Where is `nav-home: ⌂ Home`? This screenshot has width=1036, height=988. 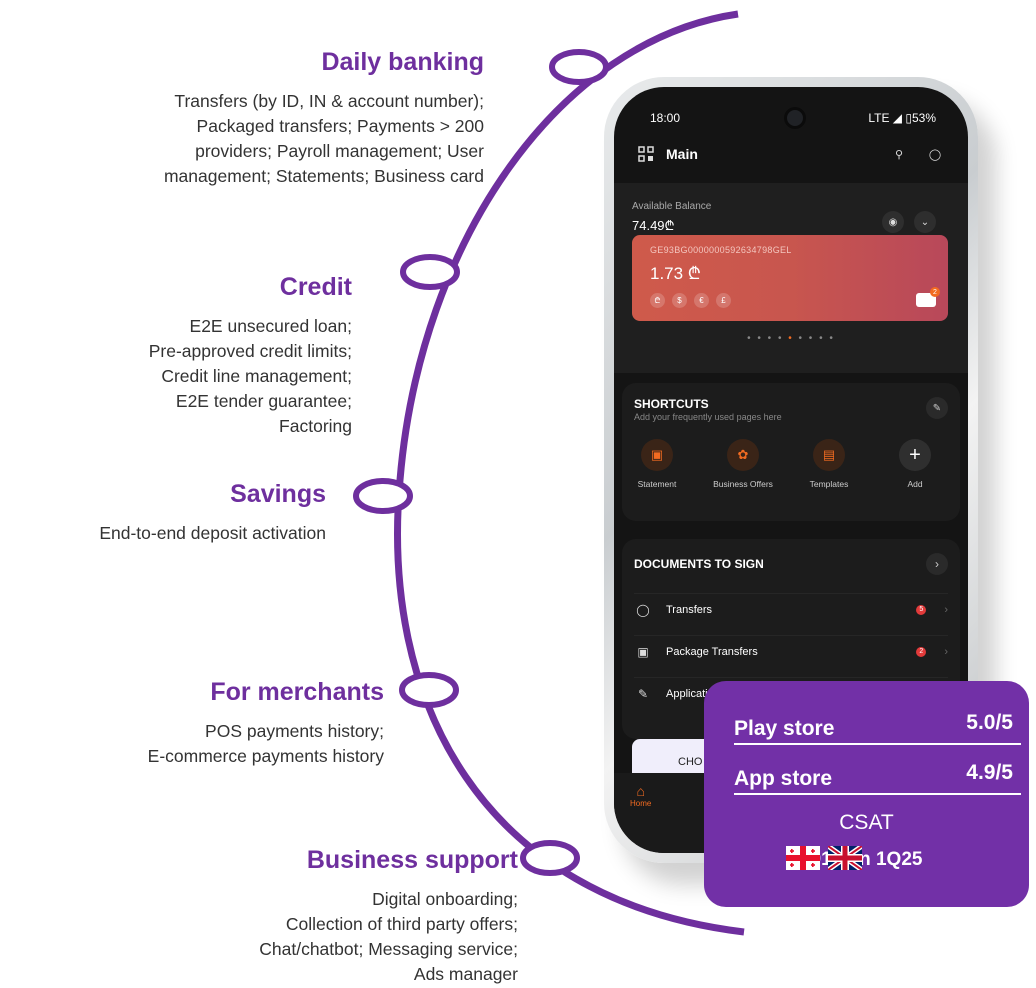
nav-home: ⌂ Home is located at coordinates (640, 795).